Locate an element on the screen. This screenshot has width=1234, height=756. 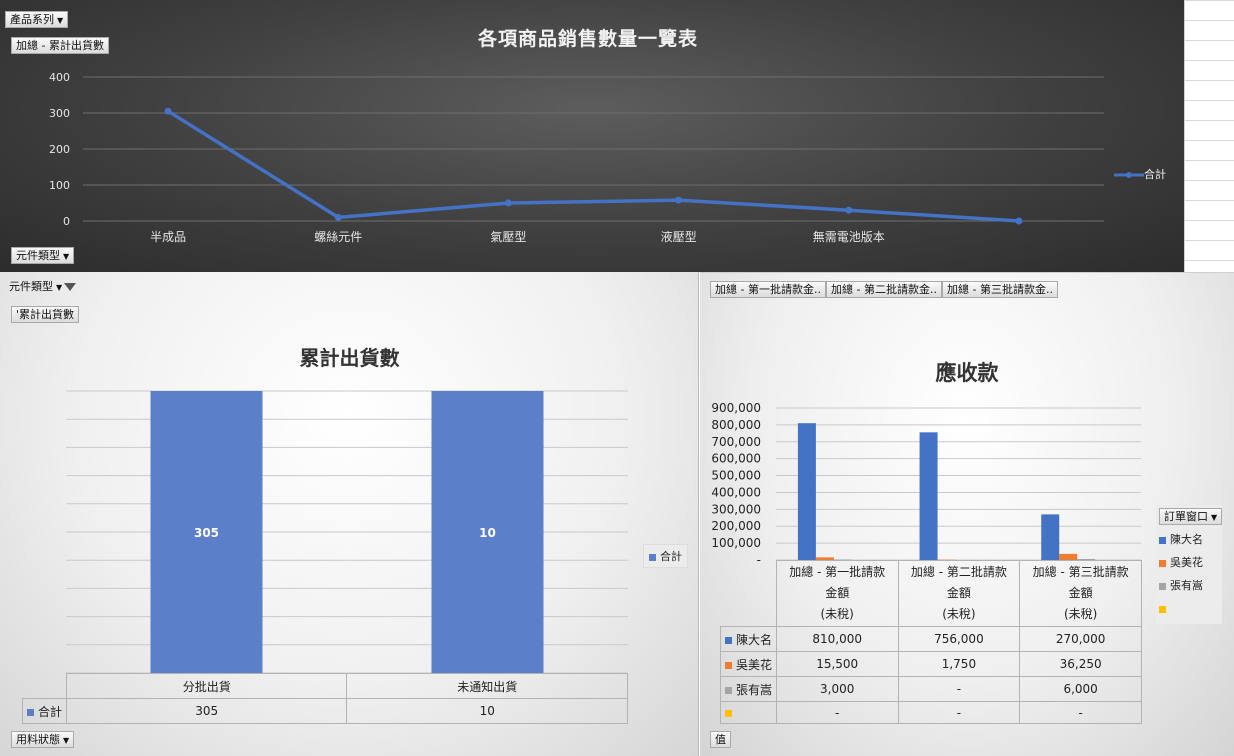
values-field-button: 值 is located at coordinates (720, 739).